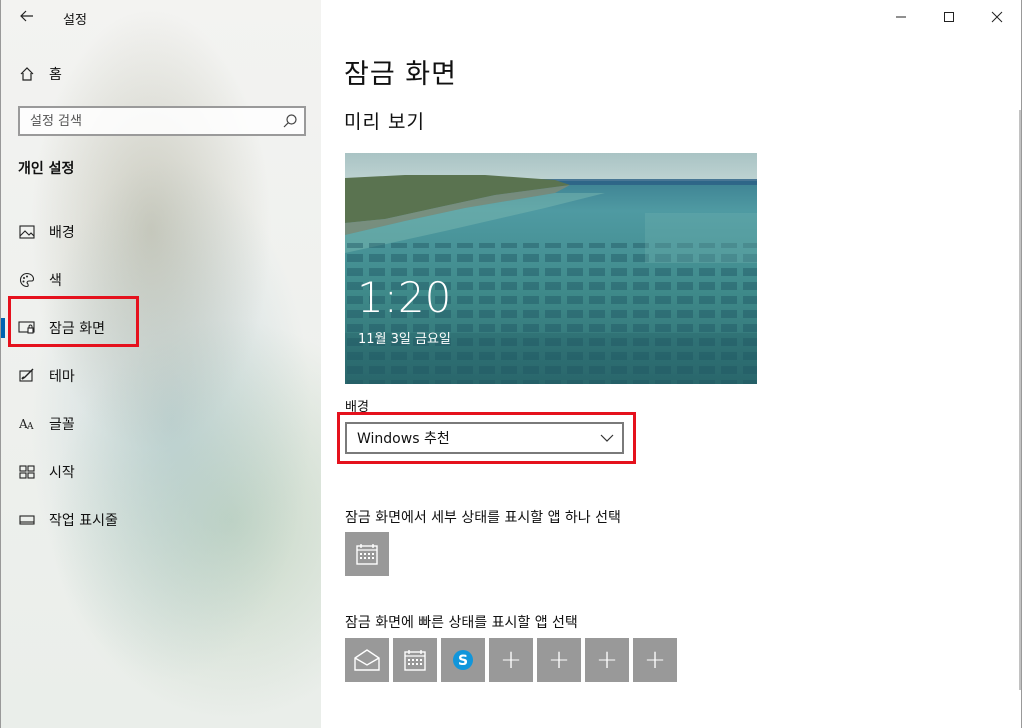 This screenshot has height=728, width=1022. I want to click on sidebar-item-label: 배경, so click(62, 233).